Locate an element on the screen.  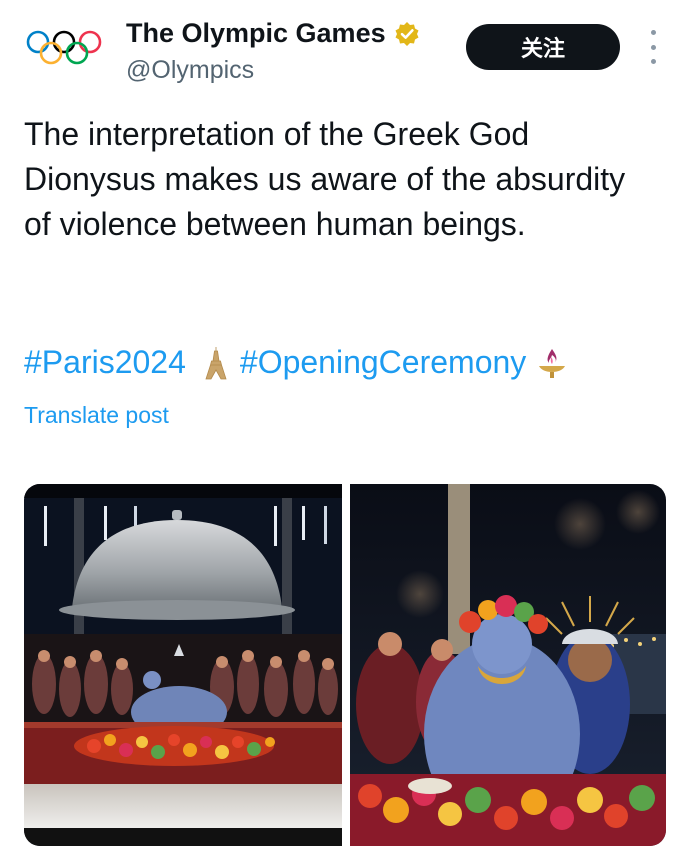
post-header: The Olympic Games @Olympics 关注 is located at coordinates (345, 50).